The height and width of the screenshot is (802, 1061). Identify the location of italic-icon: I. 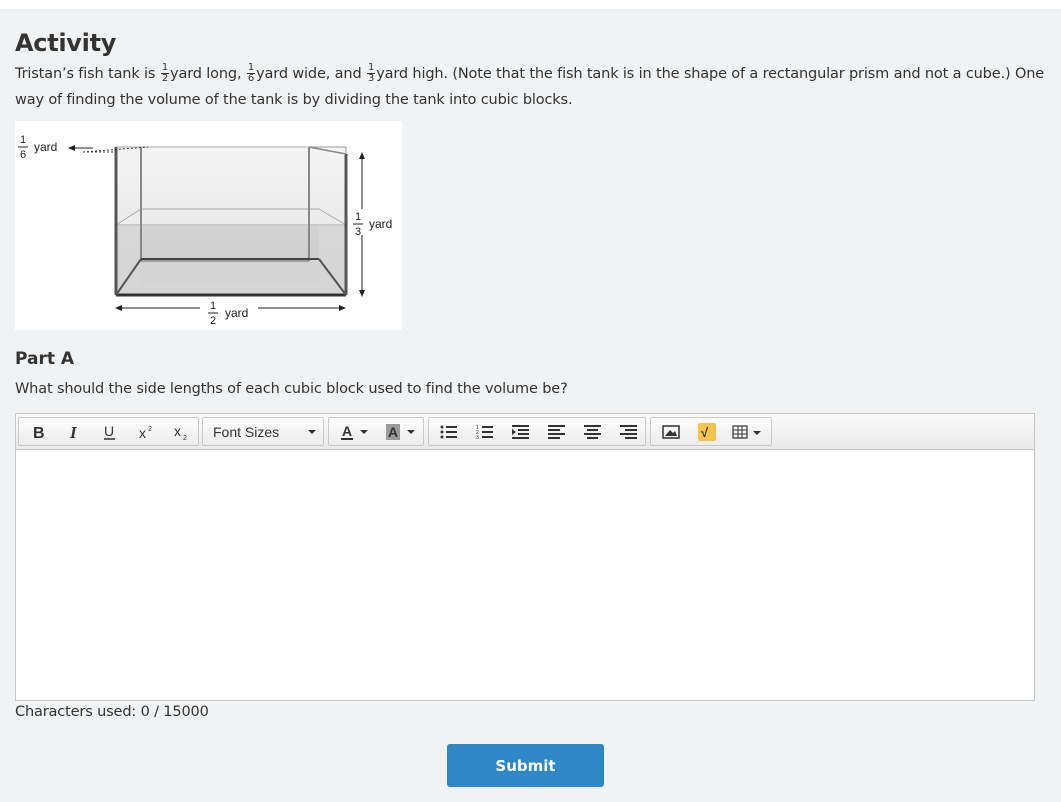
(73, 432).